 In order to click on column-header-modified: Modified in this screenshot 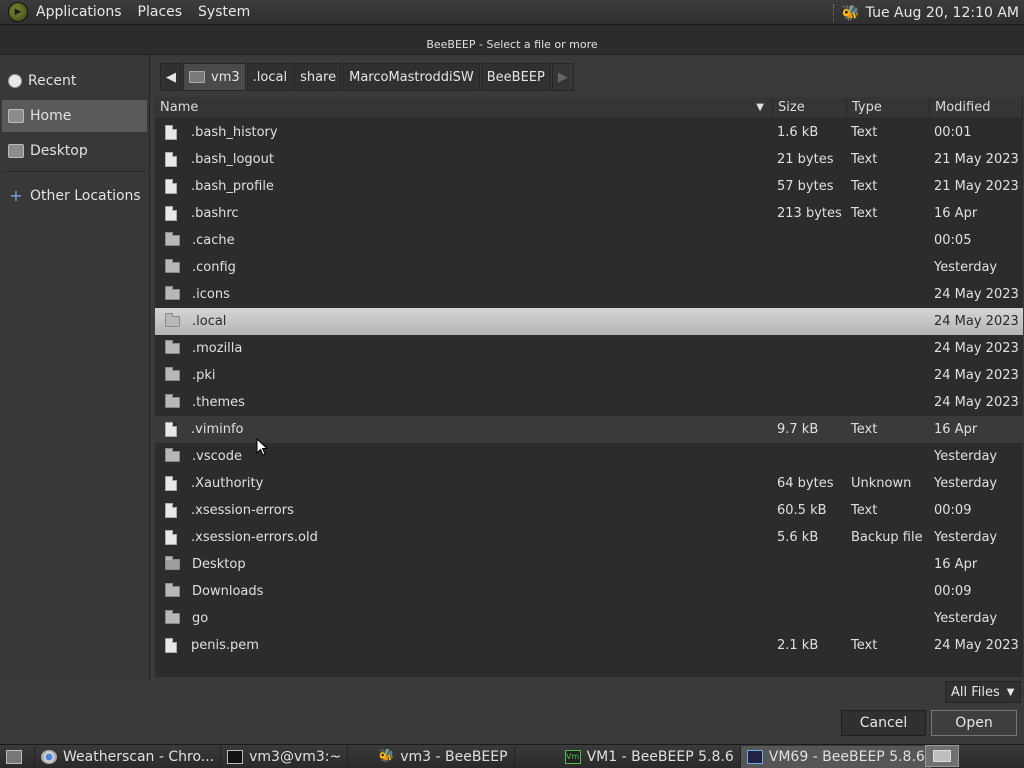, I will do `click(976, 107)`.